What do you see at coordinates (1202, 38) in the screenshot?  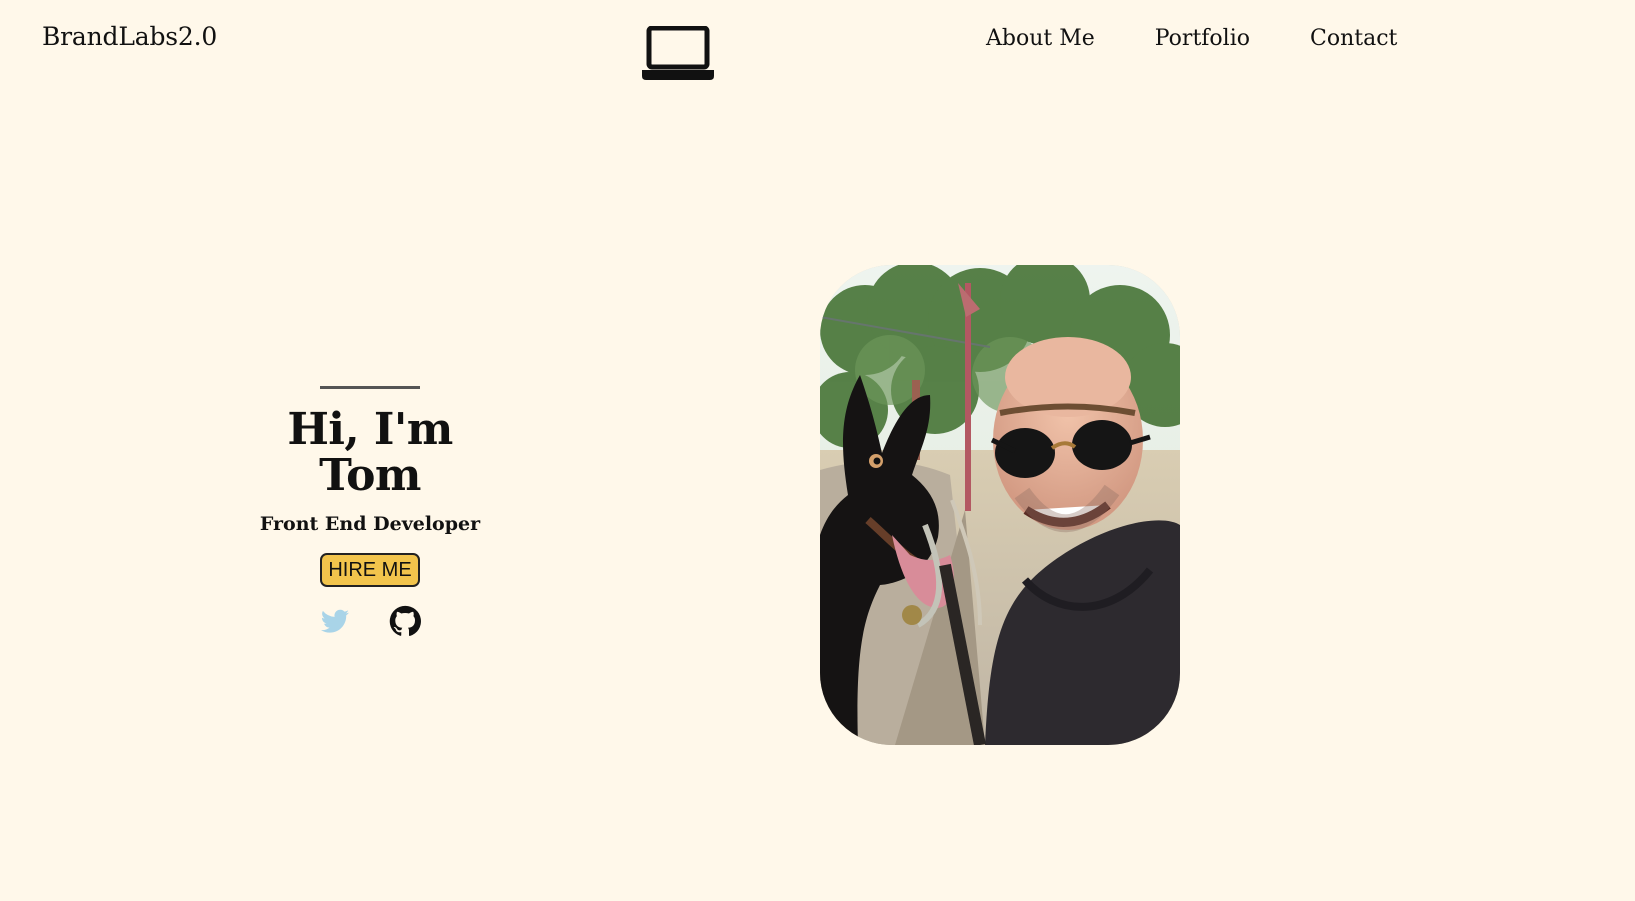 I see `nav-portfolio: Portfolio` at bounding box center [1202, 38].